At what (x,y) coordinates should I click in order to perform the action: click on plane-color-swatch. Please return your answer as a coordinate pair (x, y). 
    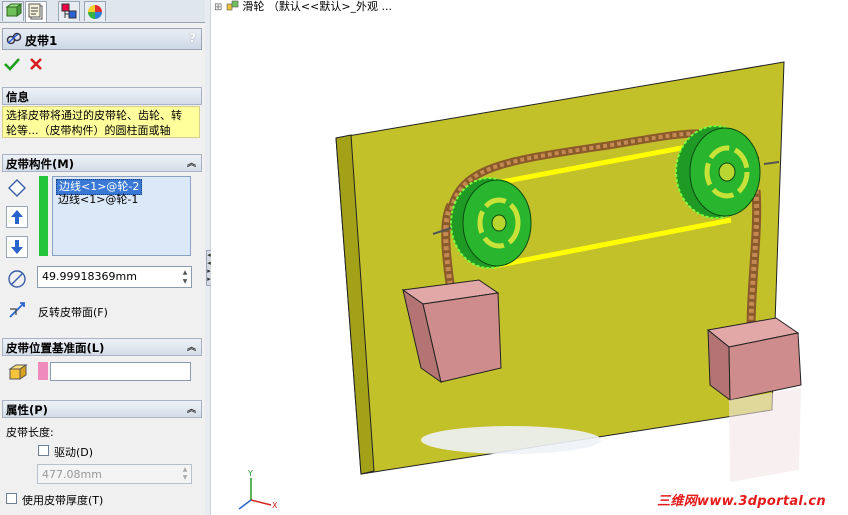
    Looking at the image, I should click on (43, 371).